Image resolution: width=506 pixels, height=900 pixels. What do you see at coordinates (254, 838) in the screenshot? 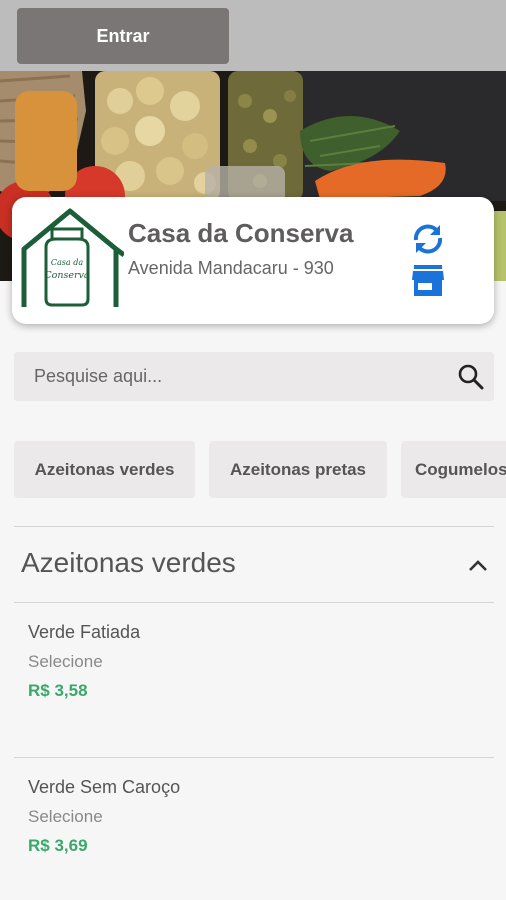
I see `product-item: Verde Sem Caroço Selecione R$ 3,69` at bounding box center [254, 838].